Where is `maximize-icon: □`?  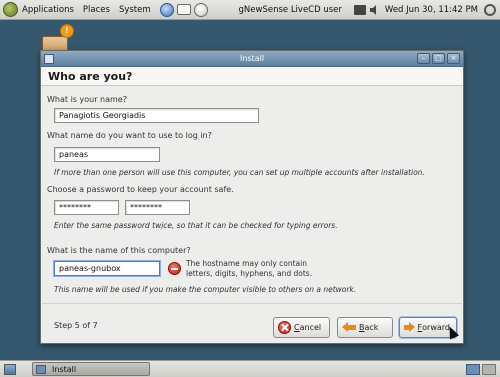 maximize-icon: □ is located at coordinates (438, 58).